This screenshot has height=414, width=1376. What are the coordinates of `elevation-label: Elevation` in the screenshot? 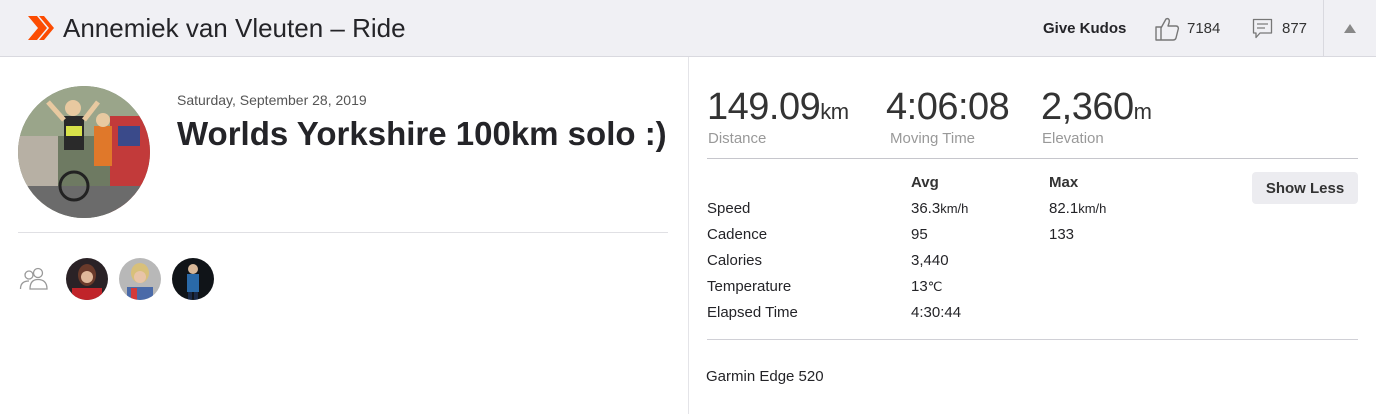 It's located at (1073, 138).